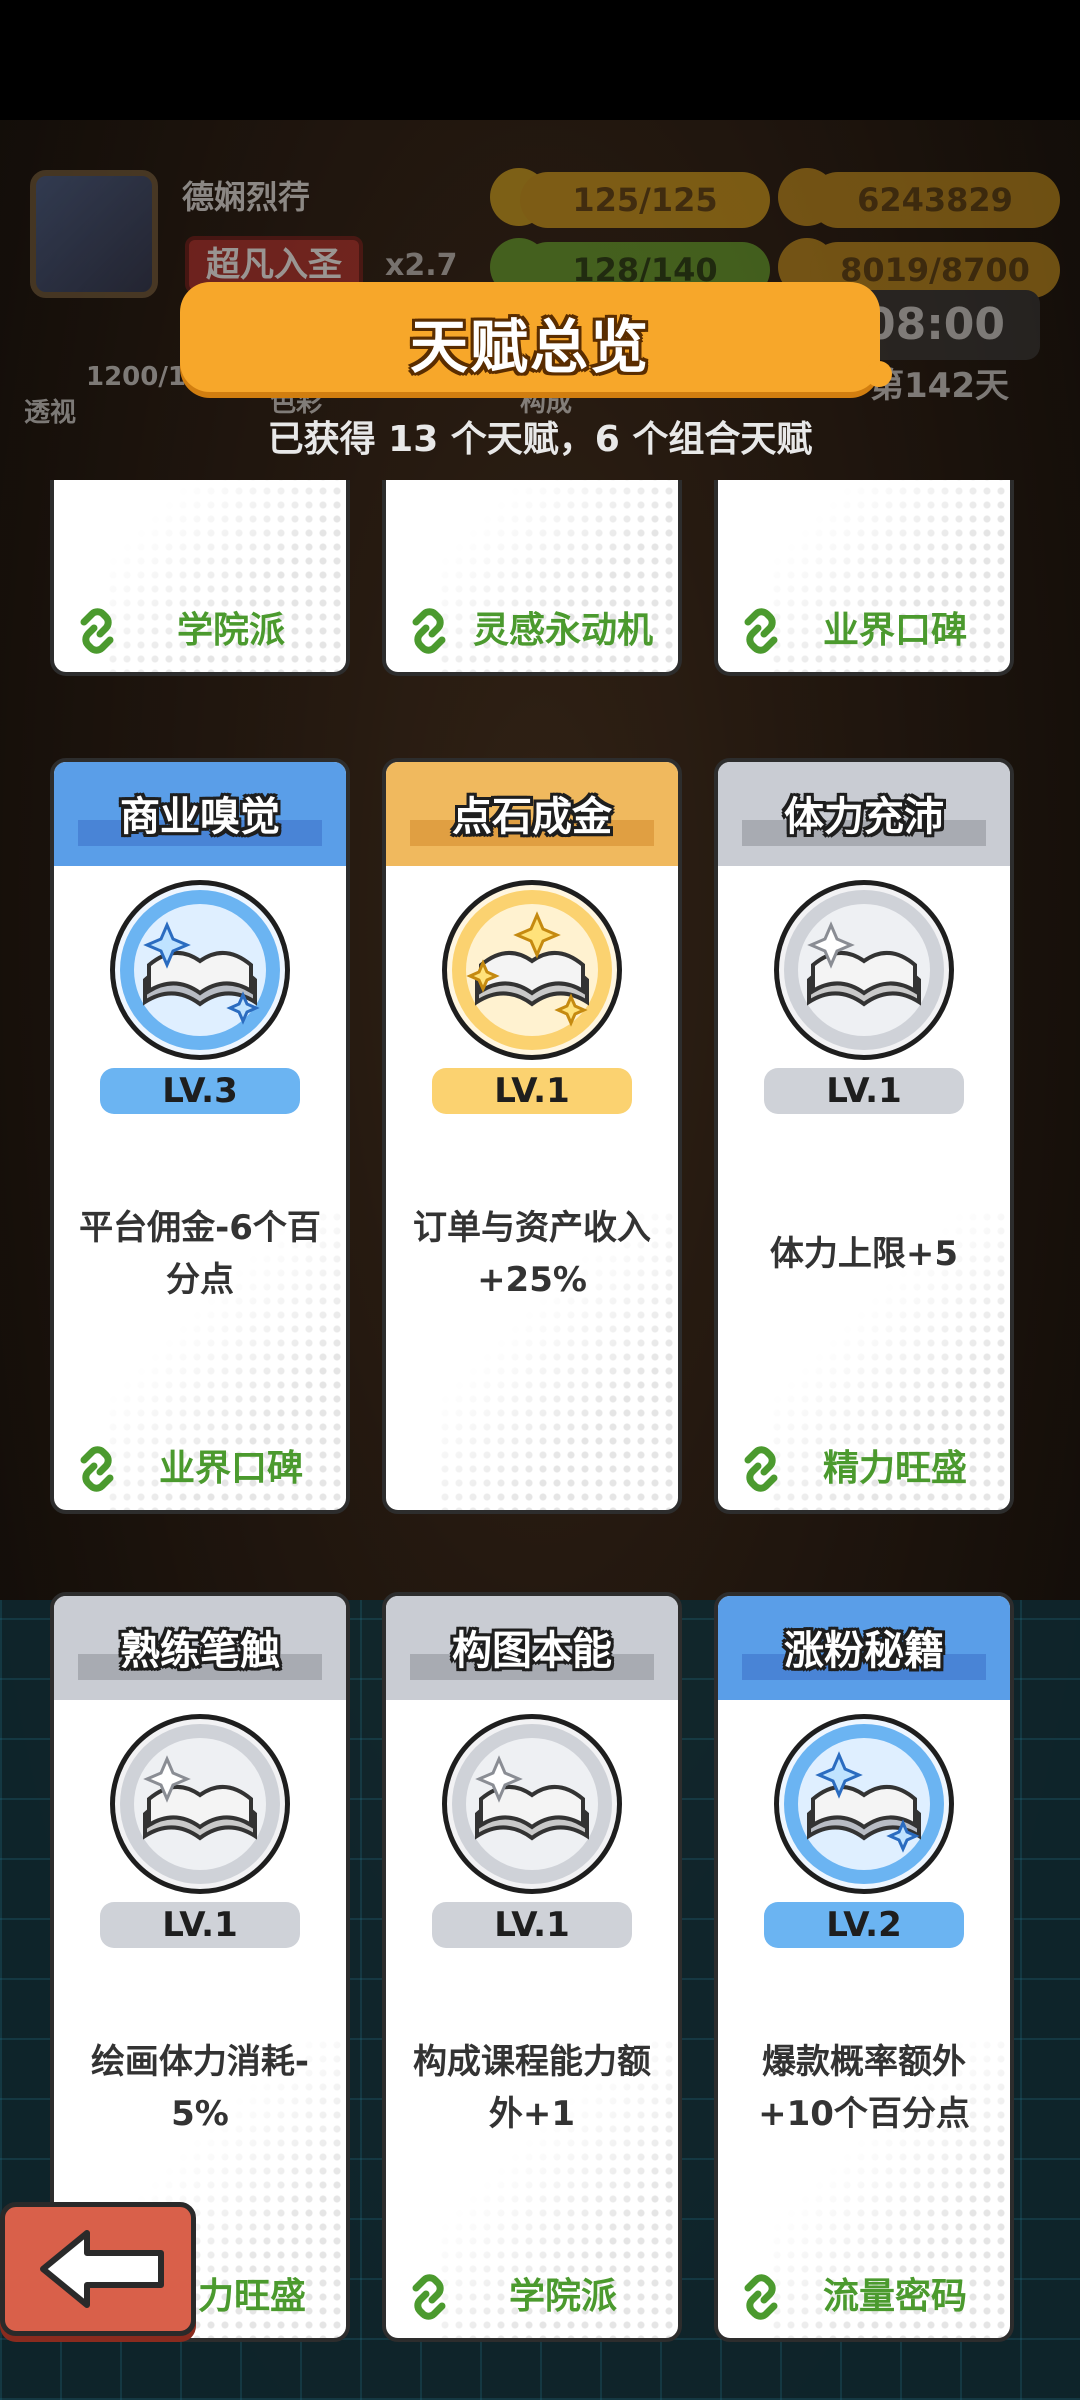  I want to click on card-header: 构图本能, so click(532, 1648).